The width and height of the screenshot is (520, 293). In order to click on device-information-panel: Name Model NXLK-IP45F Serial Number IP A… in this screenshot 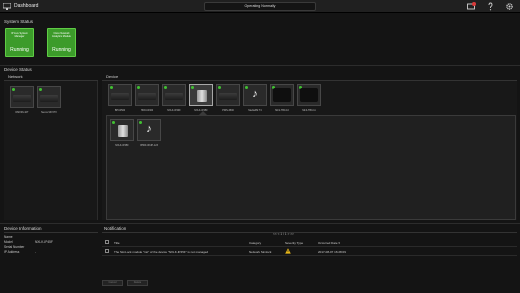, I will do `click(28, 244)`.